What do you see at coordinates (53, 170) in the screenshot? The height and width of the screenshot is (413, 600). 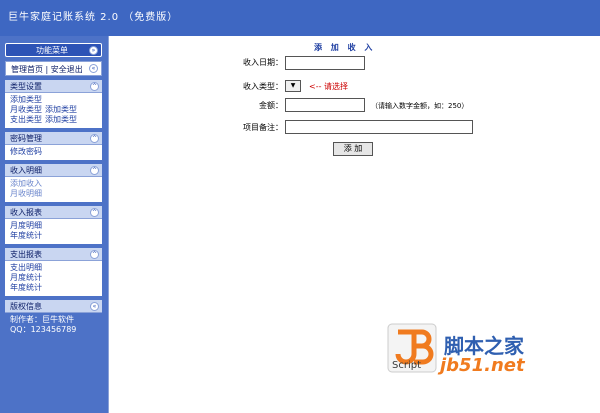 I see `section-header: 收入明细 ^` at bounding box center [53, 170].